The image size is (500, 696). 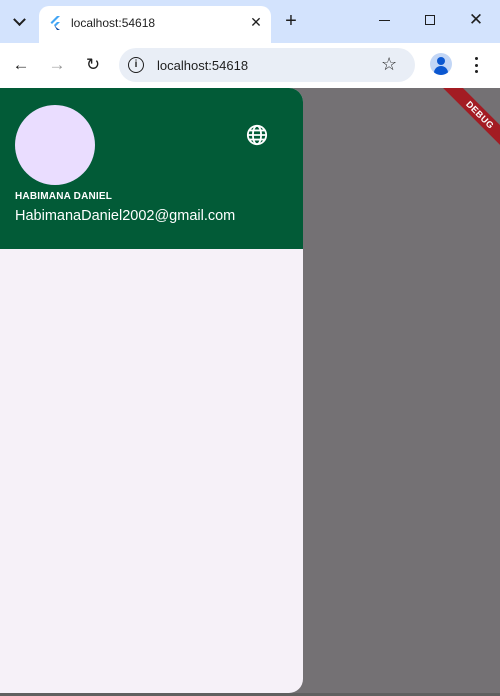 I want to click on chevron-down-icon, so click(x=19, y=19).